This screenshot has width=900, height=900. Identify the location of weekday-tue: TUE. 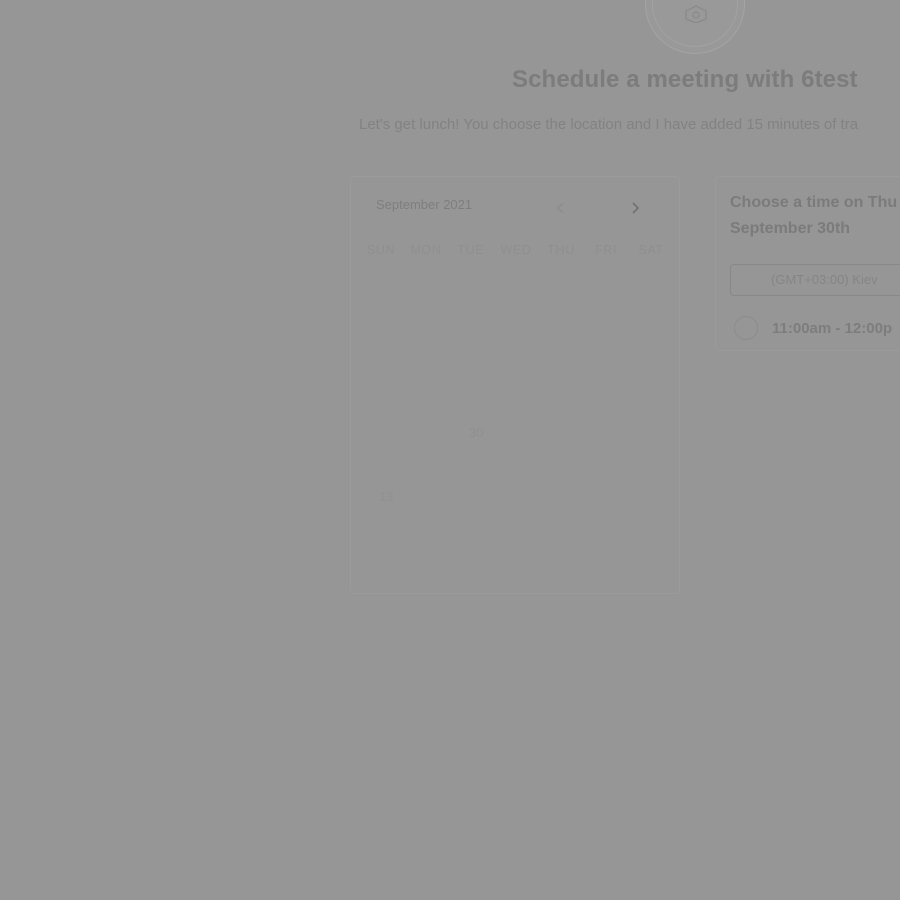
(471, 250).